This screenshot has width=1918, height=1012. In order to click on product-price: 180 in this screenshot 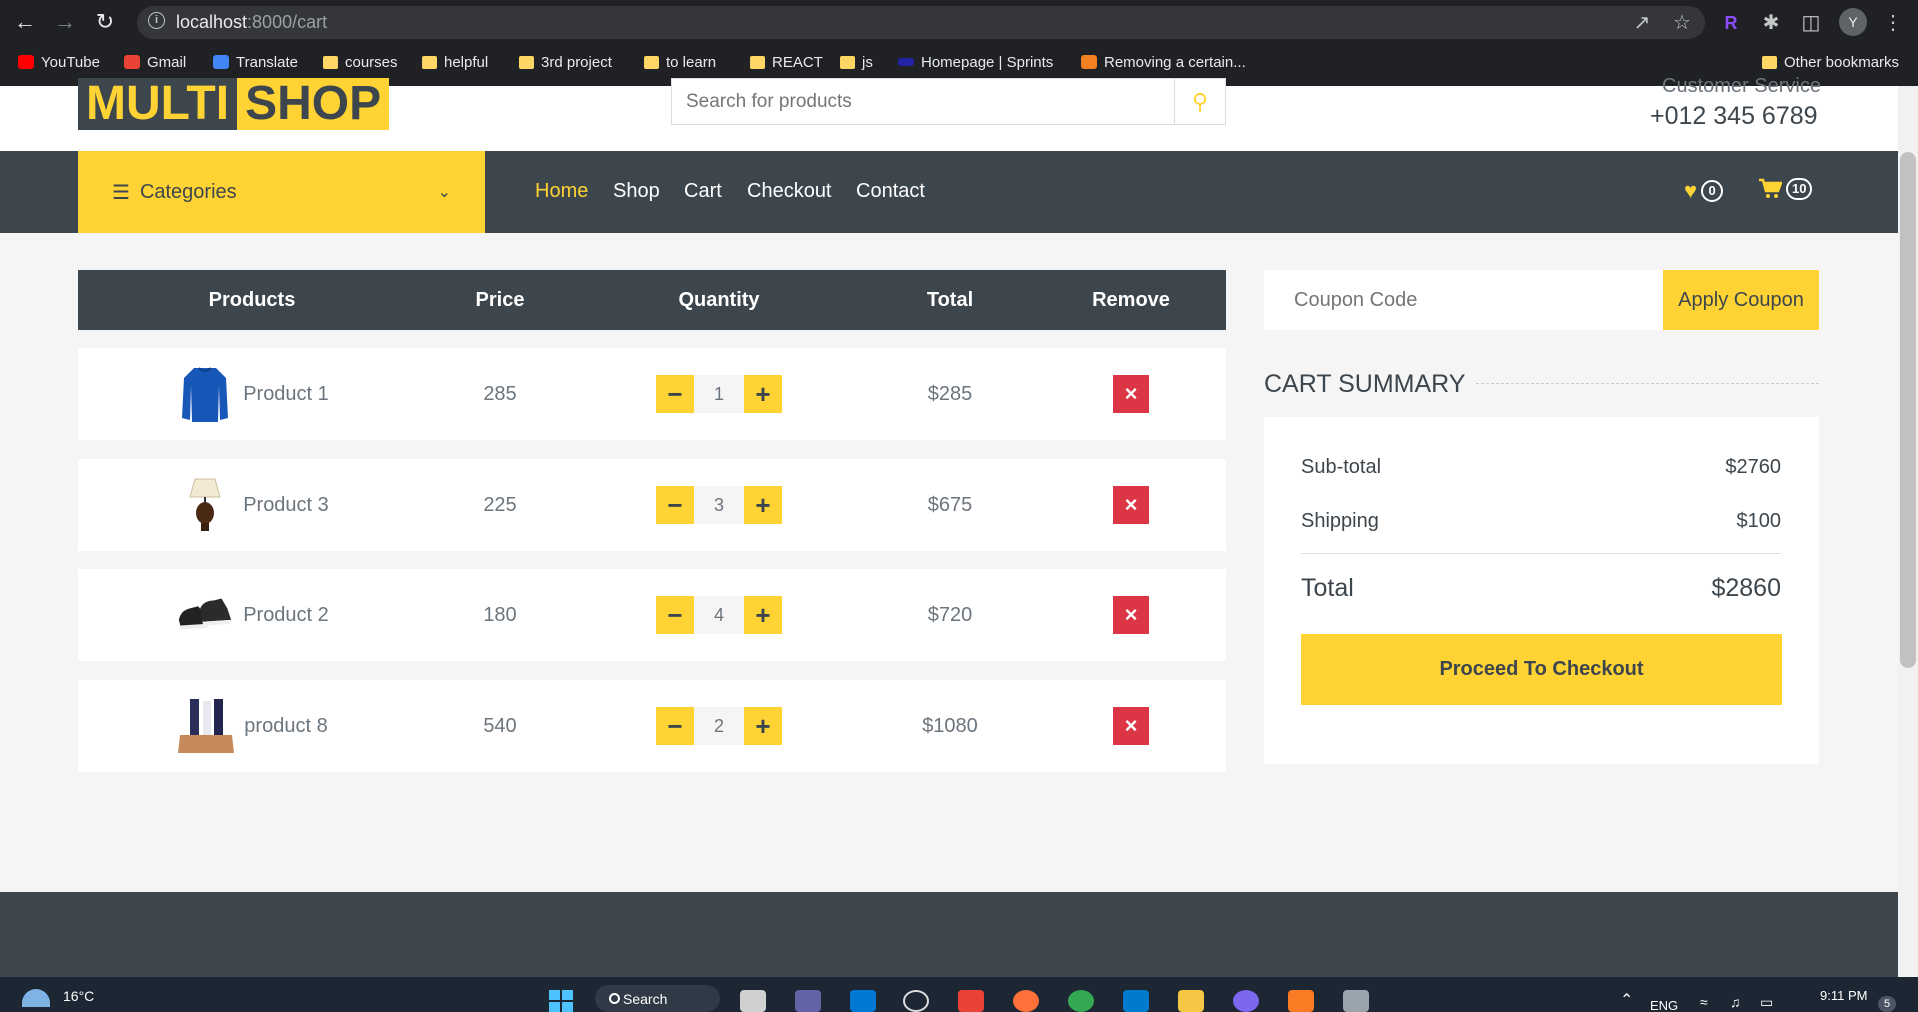, I will do `click(500, 614)`.